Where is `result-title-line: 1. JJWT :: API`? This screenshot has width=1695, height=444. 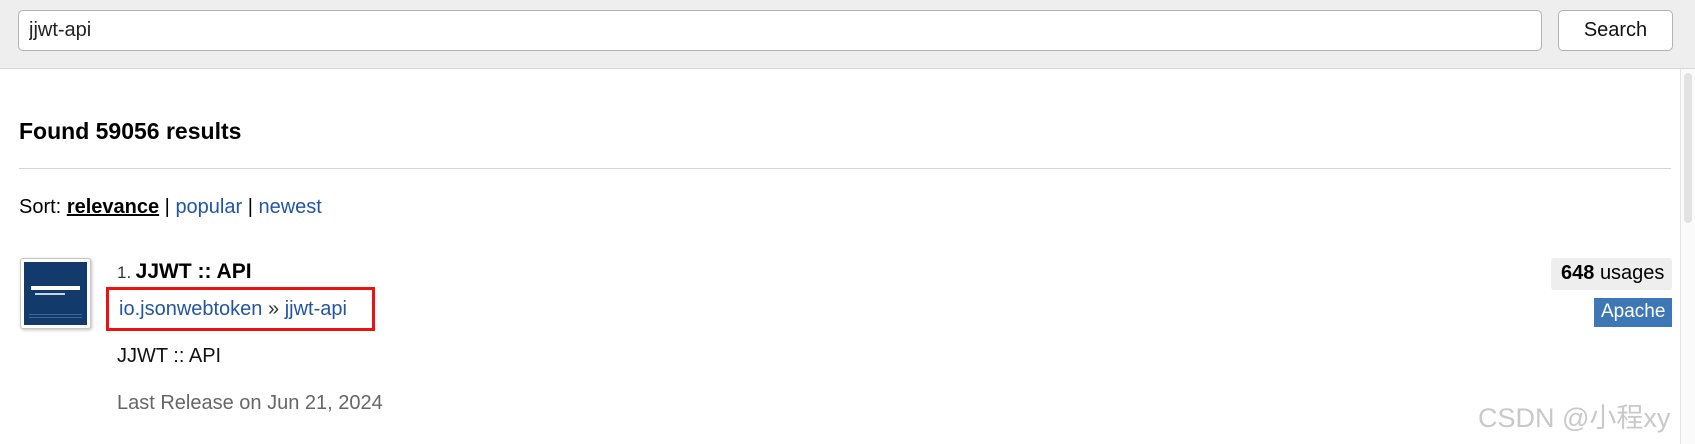 result-title-line: 1. JJWT :: API is located at coordinates (184, 272).